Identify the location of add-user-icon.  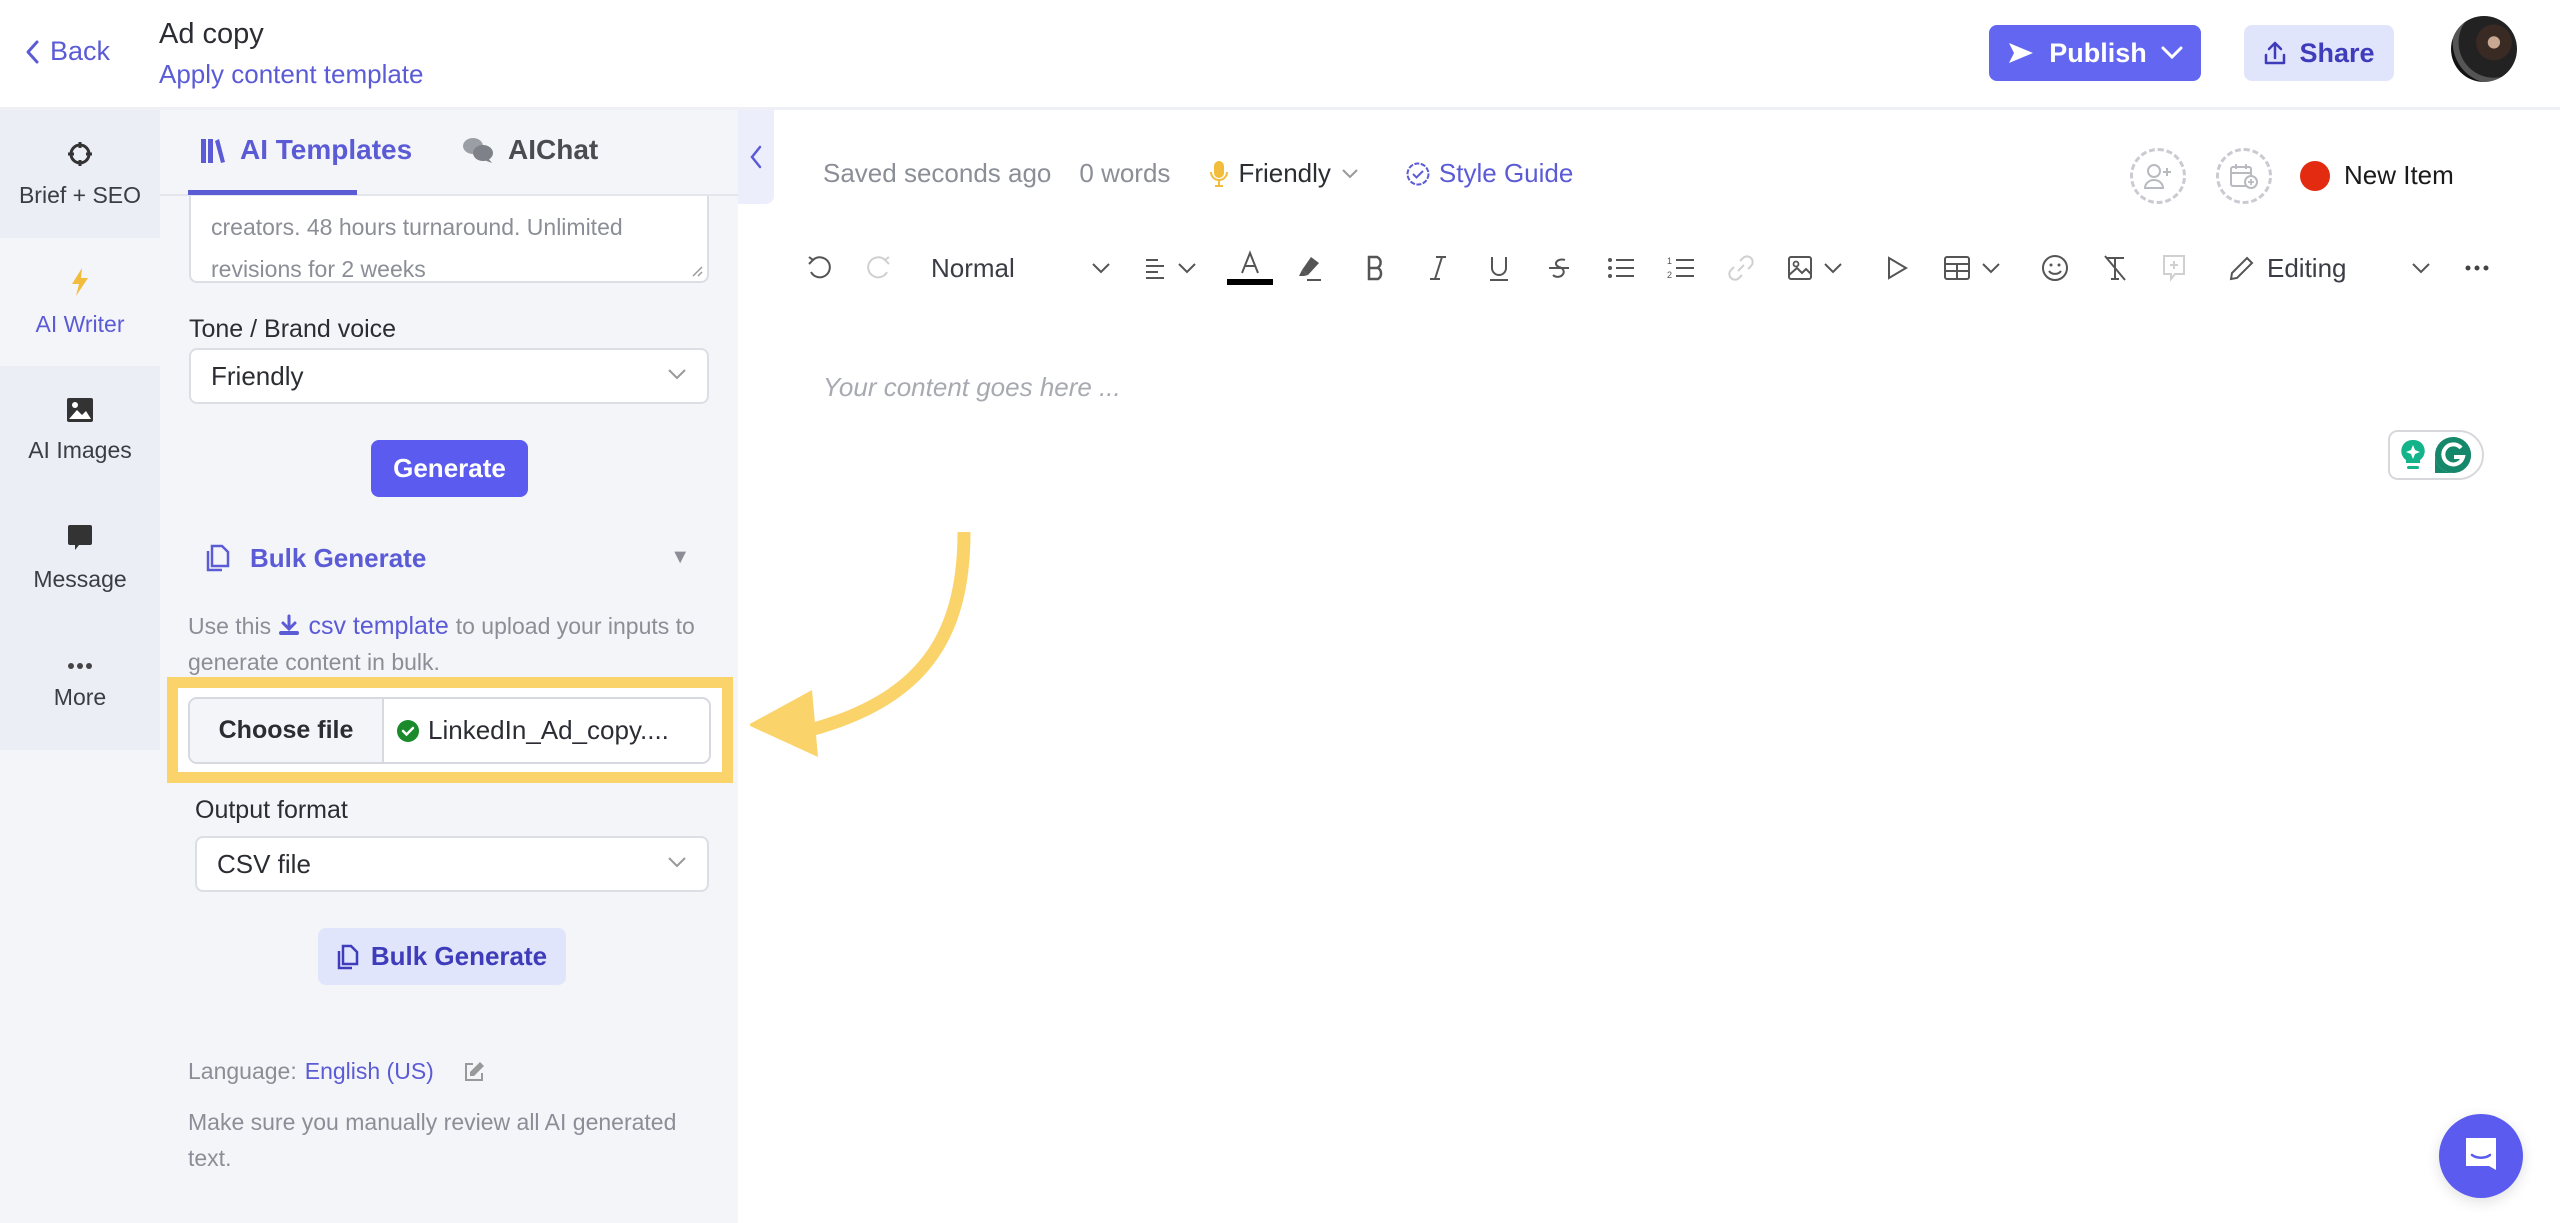
(2158, 176).